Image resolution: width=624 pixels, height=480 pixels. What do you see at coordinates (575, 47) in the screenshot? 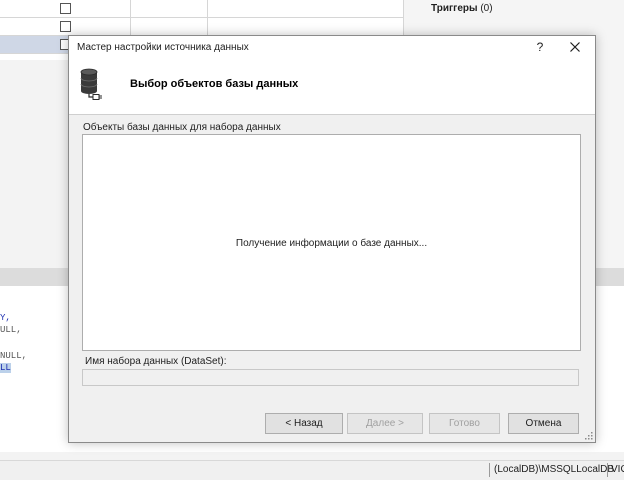
I see `close-icon` at bounding box center [575, 47].